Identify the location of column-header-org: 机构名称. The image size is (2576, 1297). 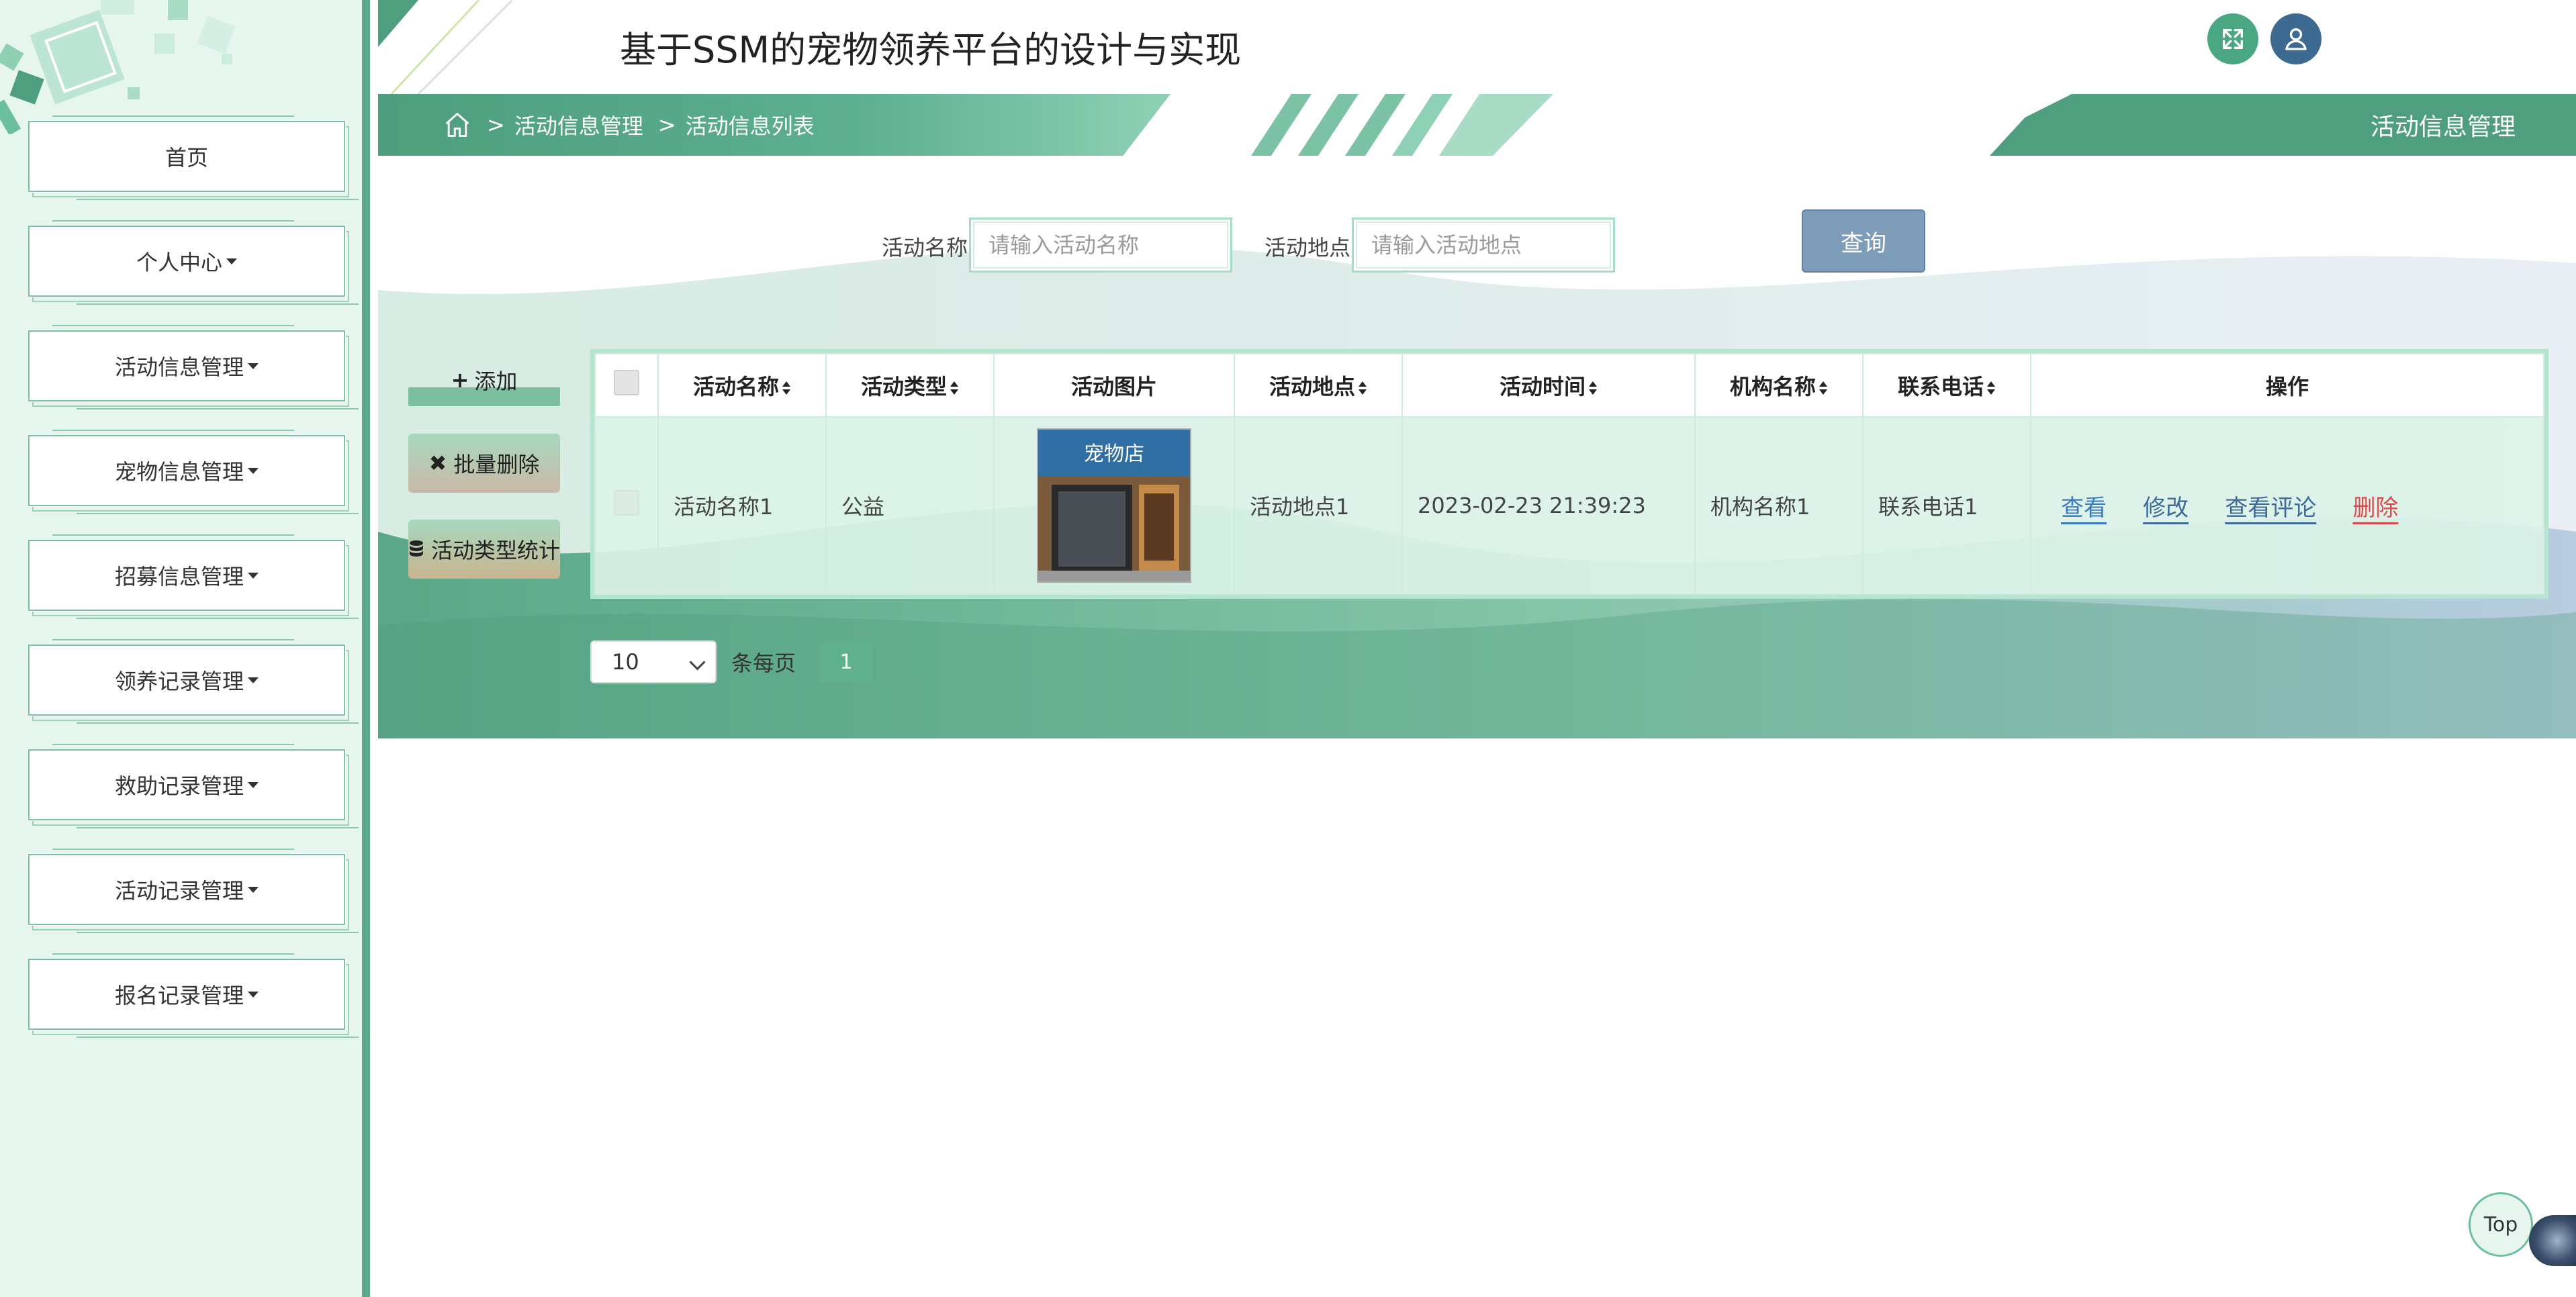
(1779, 385).